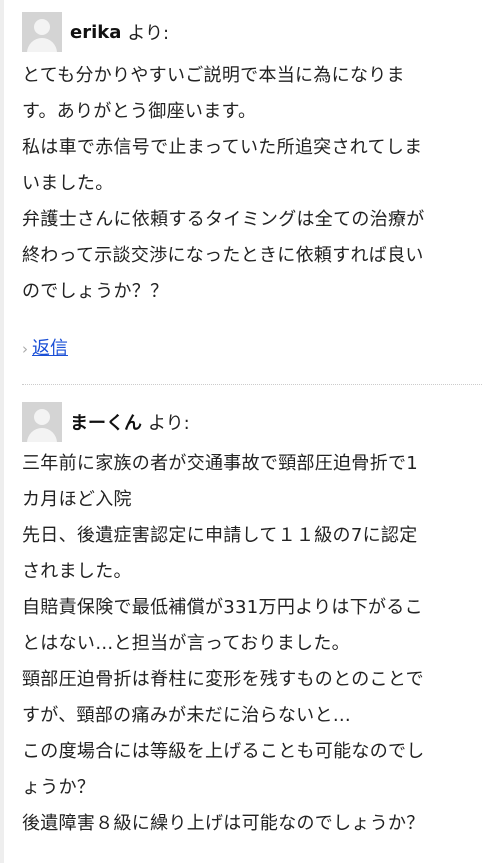 The width and height of the screenshot is (500, 863). I want to click on comment-divider, so click(252, 384).